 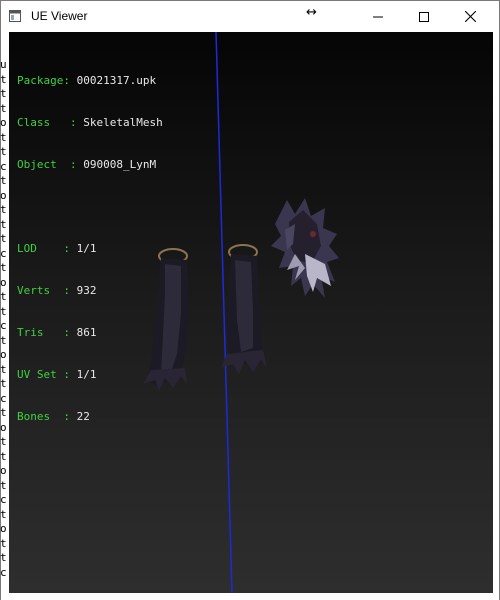 I want to click on minimize-button, so click(x=378, y=16).